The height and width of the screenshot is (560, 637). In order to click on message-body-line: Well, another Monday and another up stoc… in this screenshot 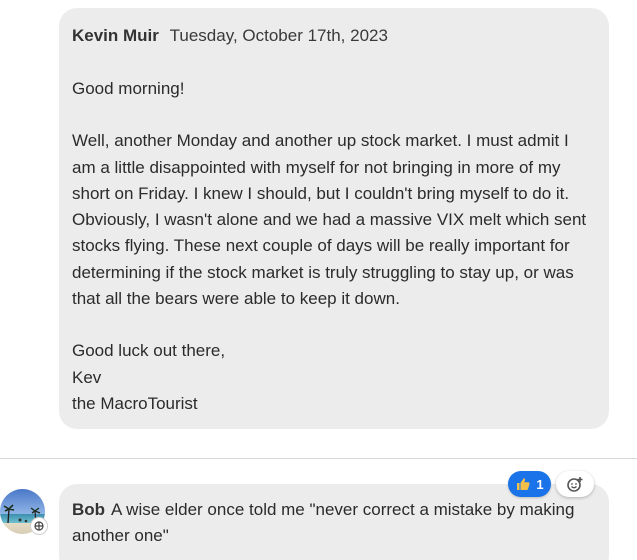, I will do `click(320, 141)`.